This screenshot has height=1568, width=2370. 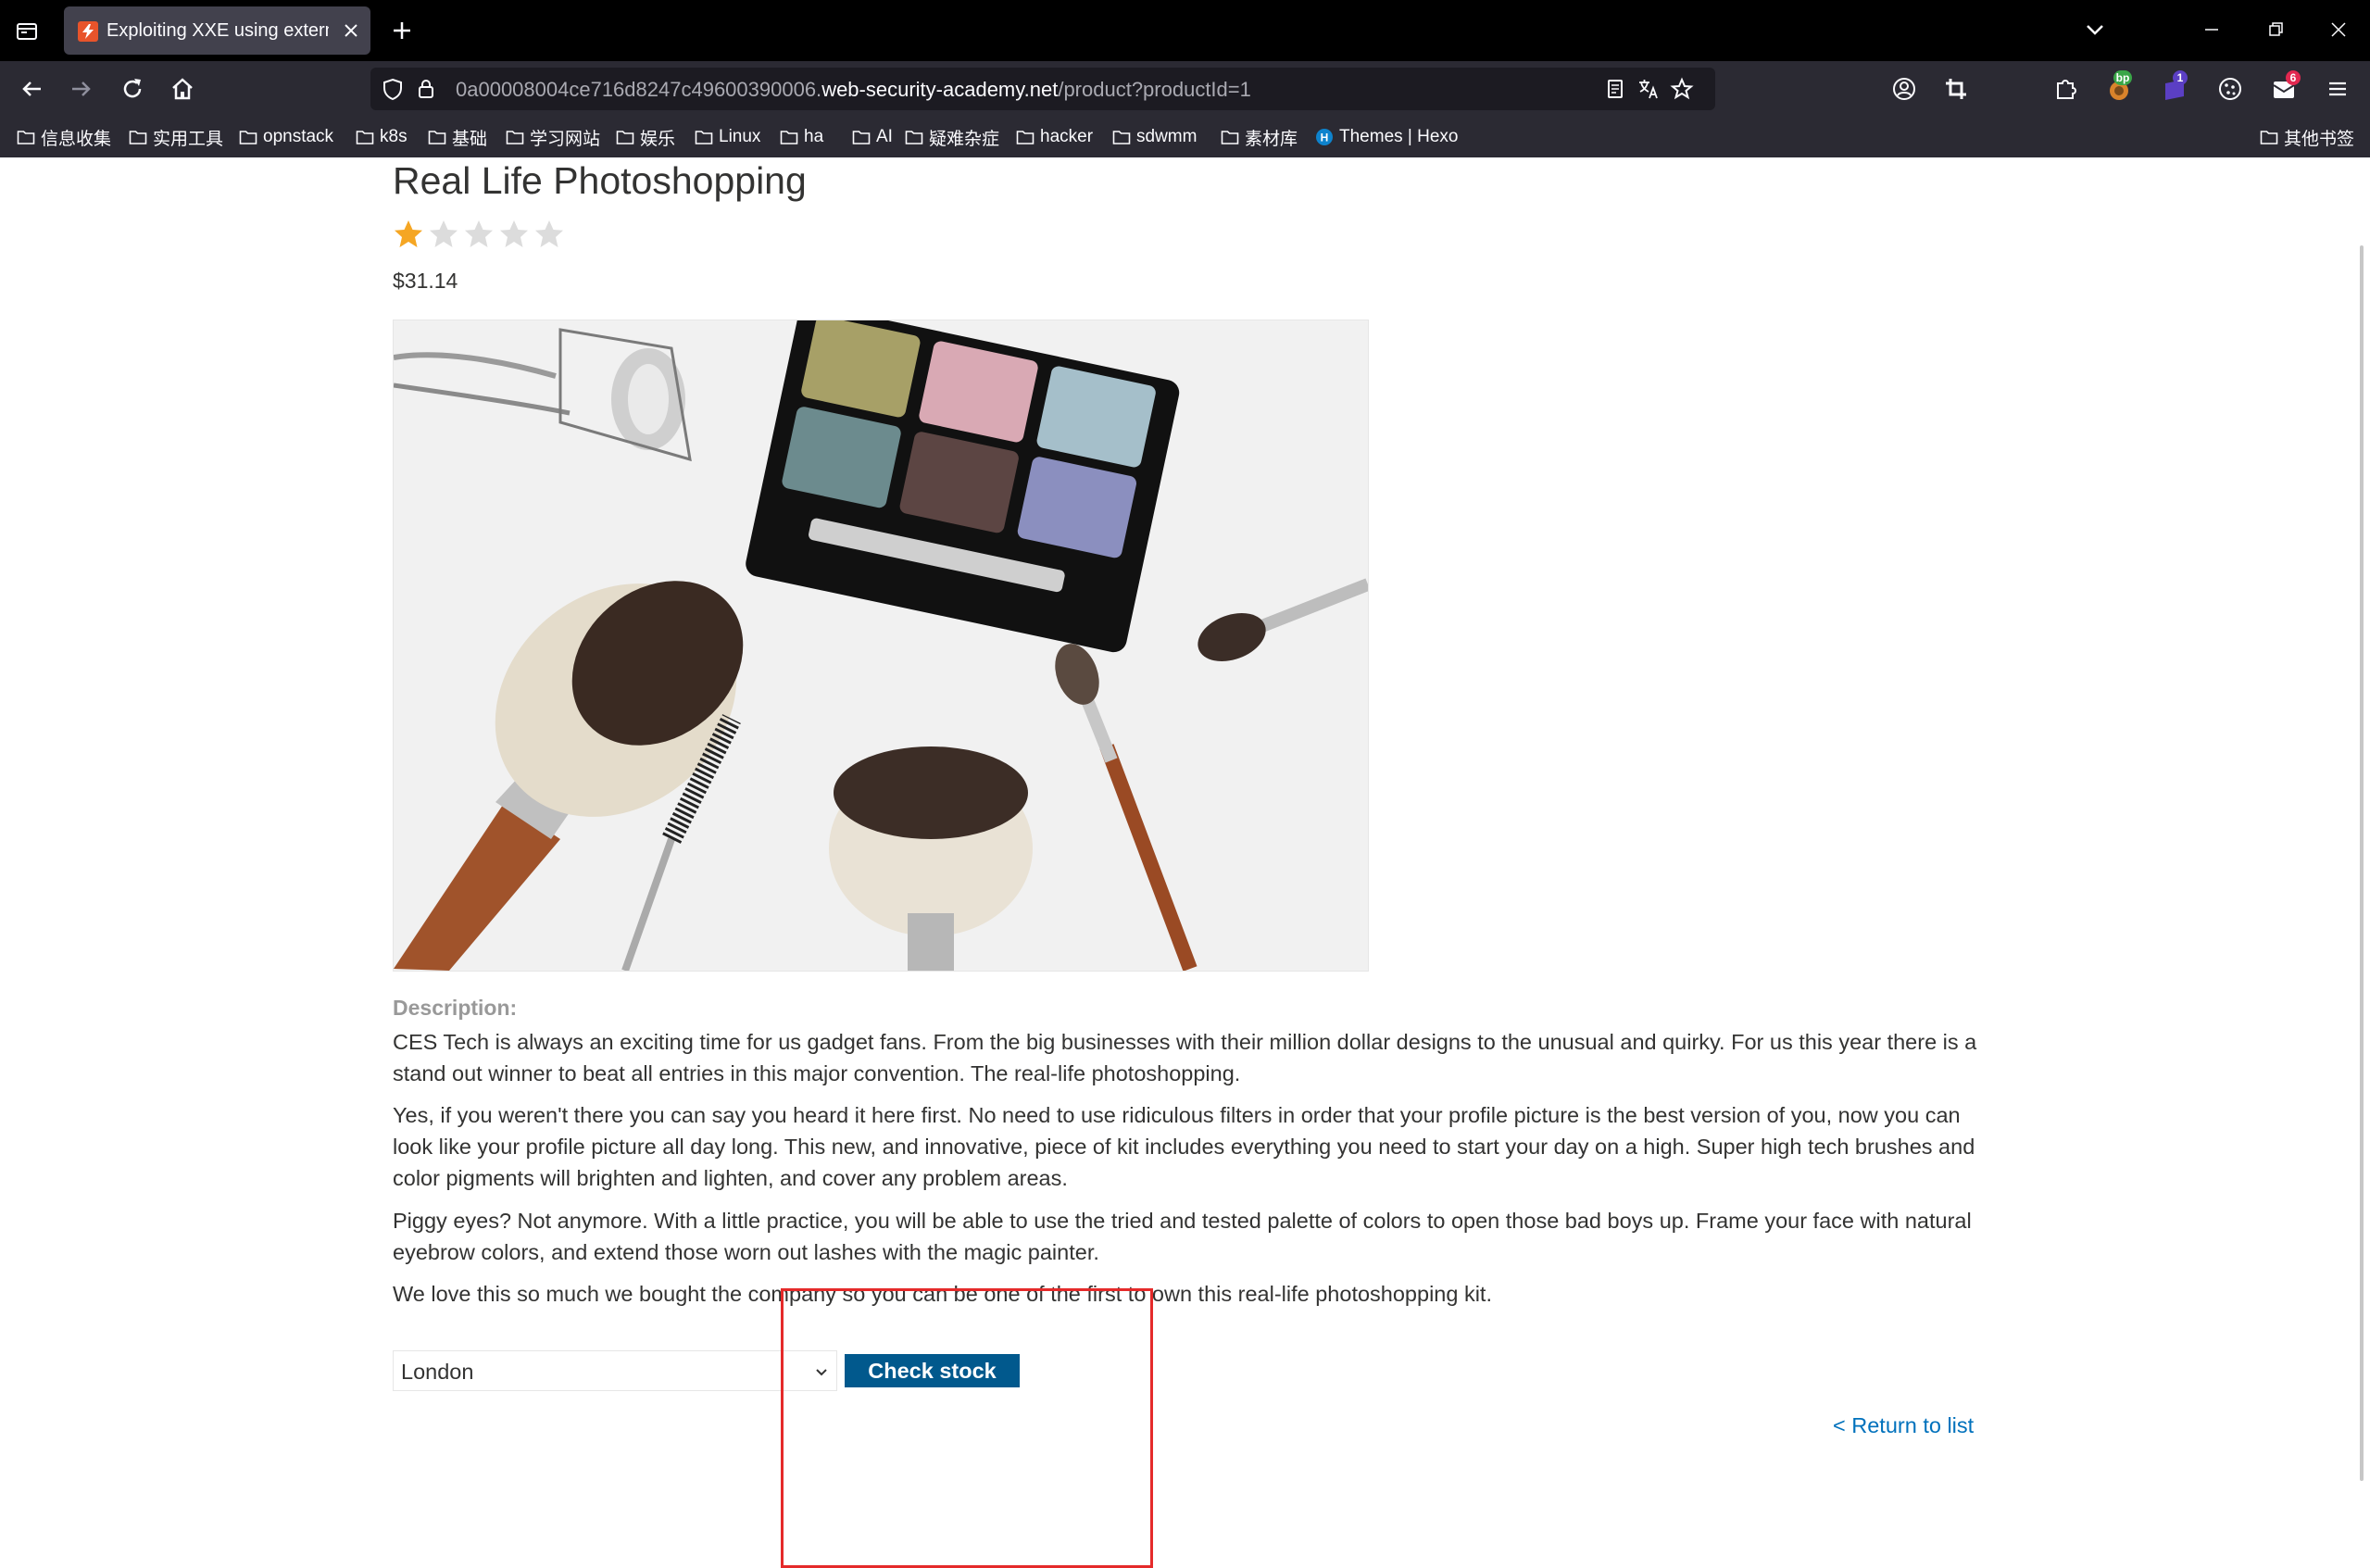 I want to click on url-path: /product?productId=1, so click(x=1154, y=90).